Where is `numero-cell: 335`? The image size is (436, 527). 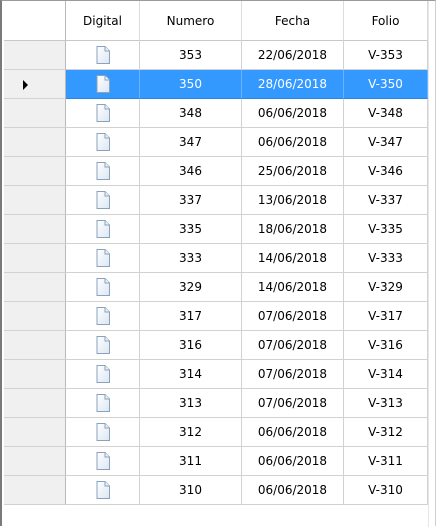
numero-cell: 335 is located at coordinates (191, 229).